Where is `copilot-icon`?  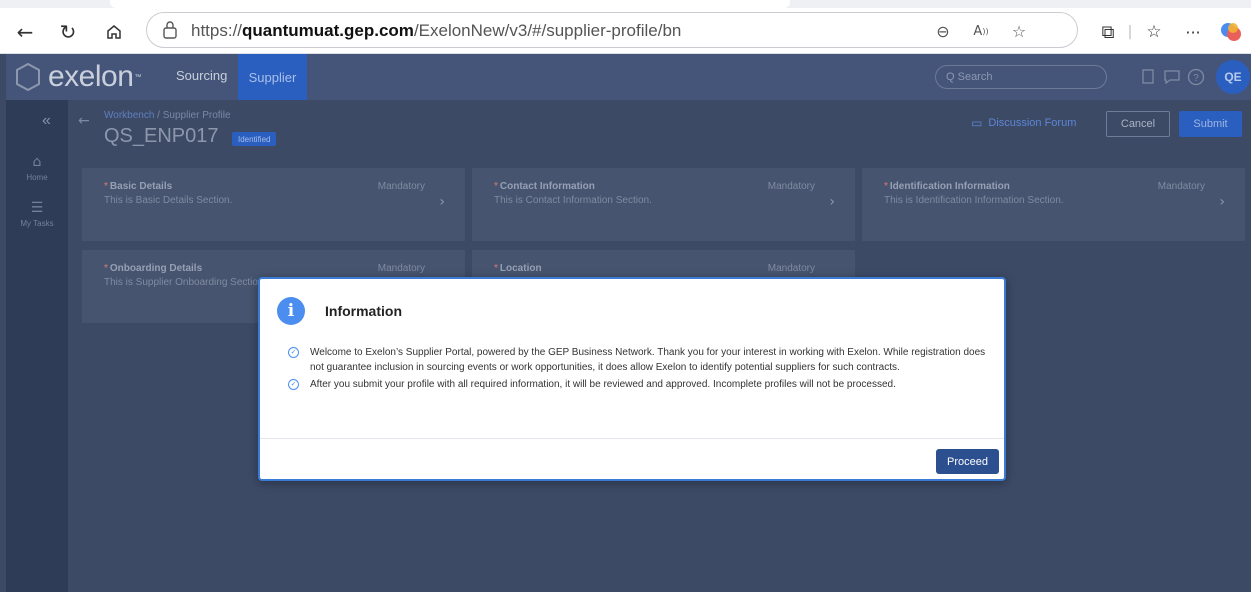 copilot-icon is located at coordinates (1231, 32).